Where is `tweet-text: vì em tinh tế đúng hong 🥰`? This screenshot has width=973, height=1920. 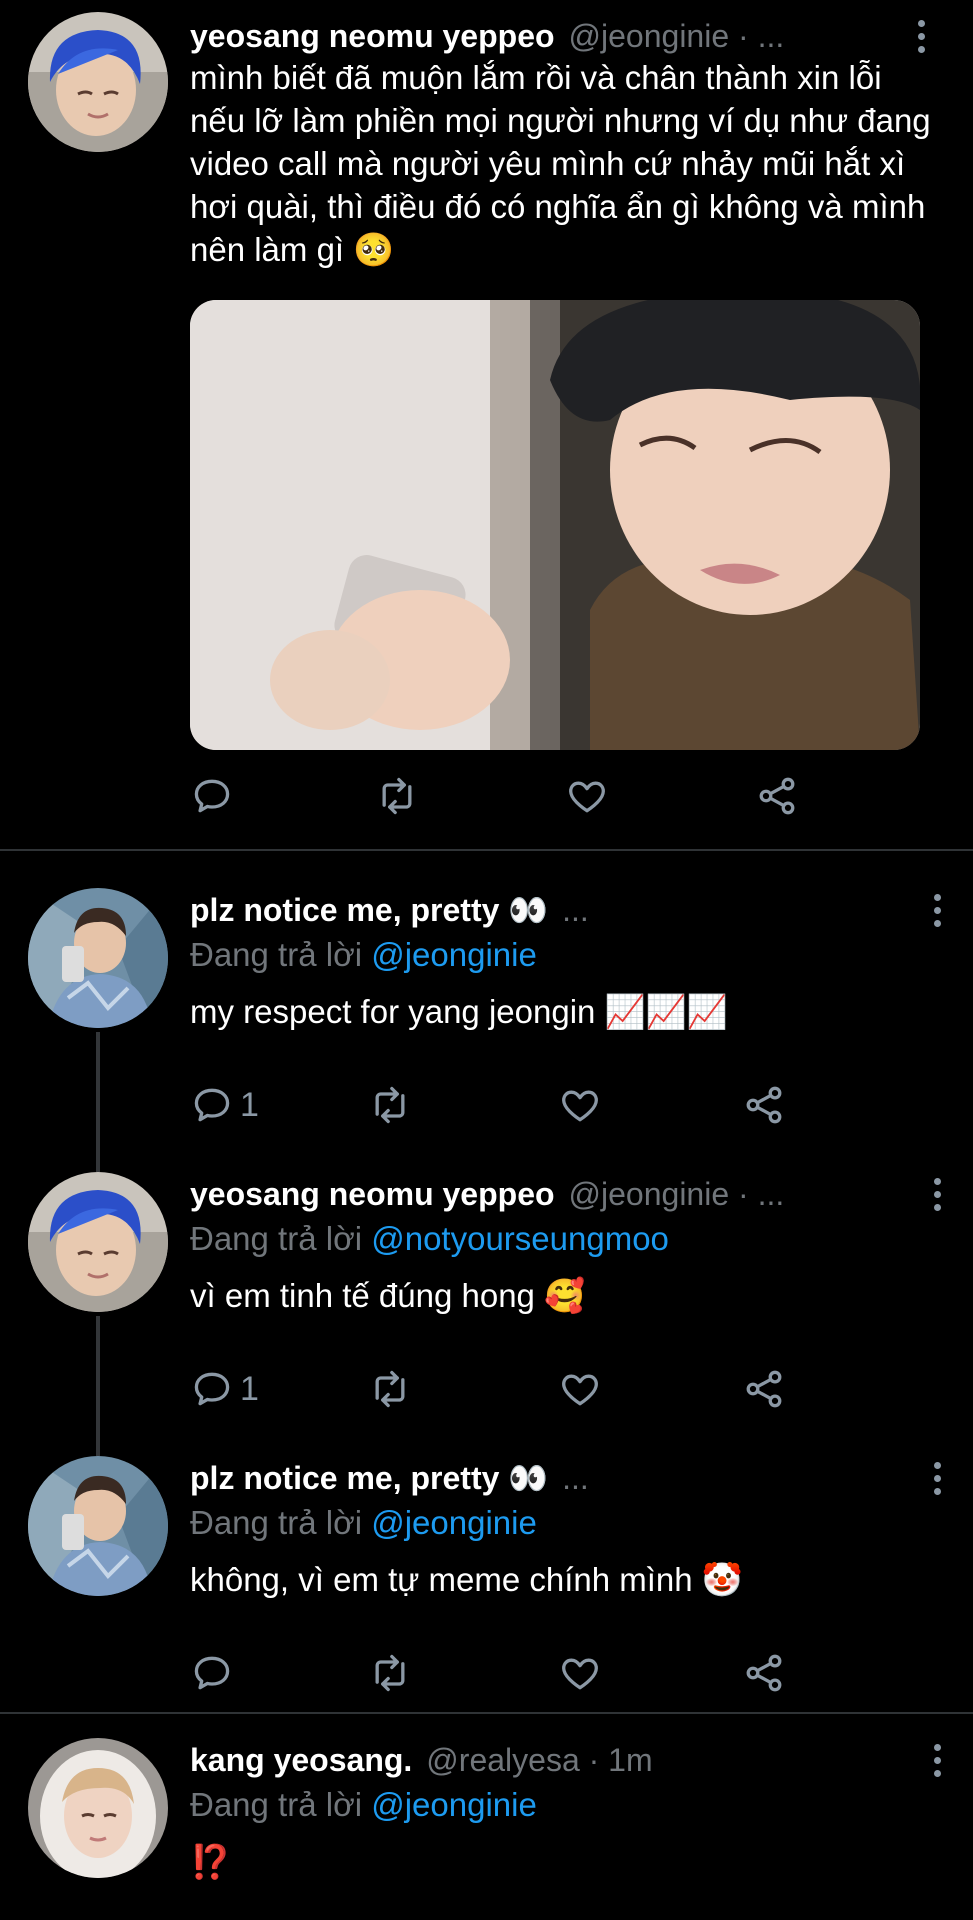 tweet-text: vì em tinh tế đúng hong 🥰 is located at coordinates (388, 1295).